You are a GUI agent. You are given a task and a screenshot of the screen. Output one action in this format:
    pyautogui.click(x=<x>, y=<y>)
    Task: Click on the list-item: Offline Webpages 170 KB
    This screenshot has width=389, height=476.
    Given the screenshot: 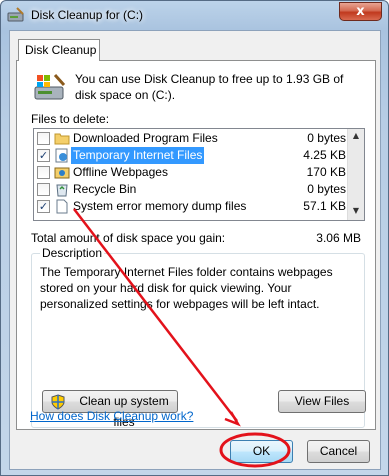 What is the action you would take?
    pyautogui.click(x=191, y=172)
    